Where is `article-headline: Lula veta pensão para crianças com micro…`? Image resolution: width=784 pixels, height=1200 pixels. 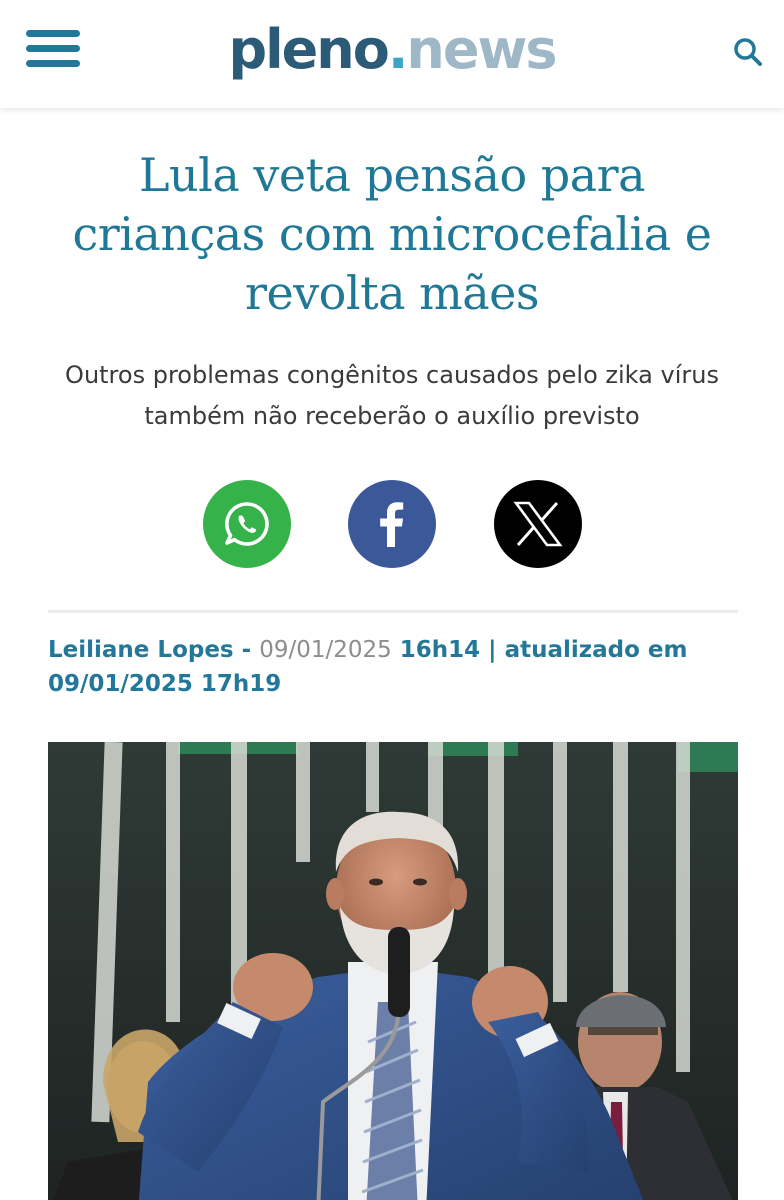
article-headline: Lula veta pensão para crianças com micro… is located at coordinates (392, 234).